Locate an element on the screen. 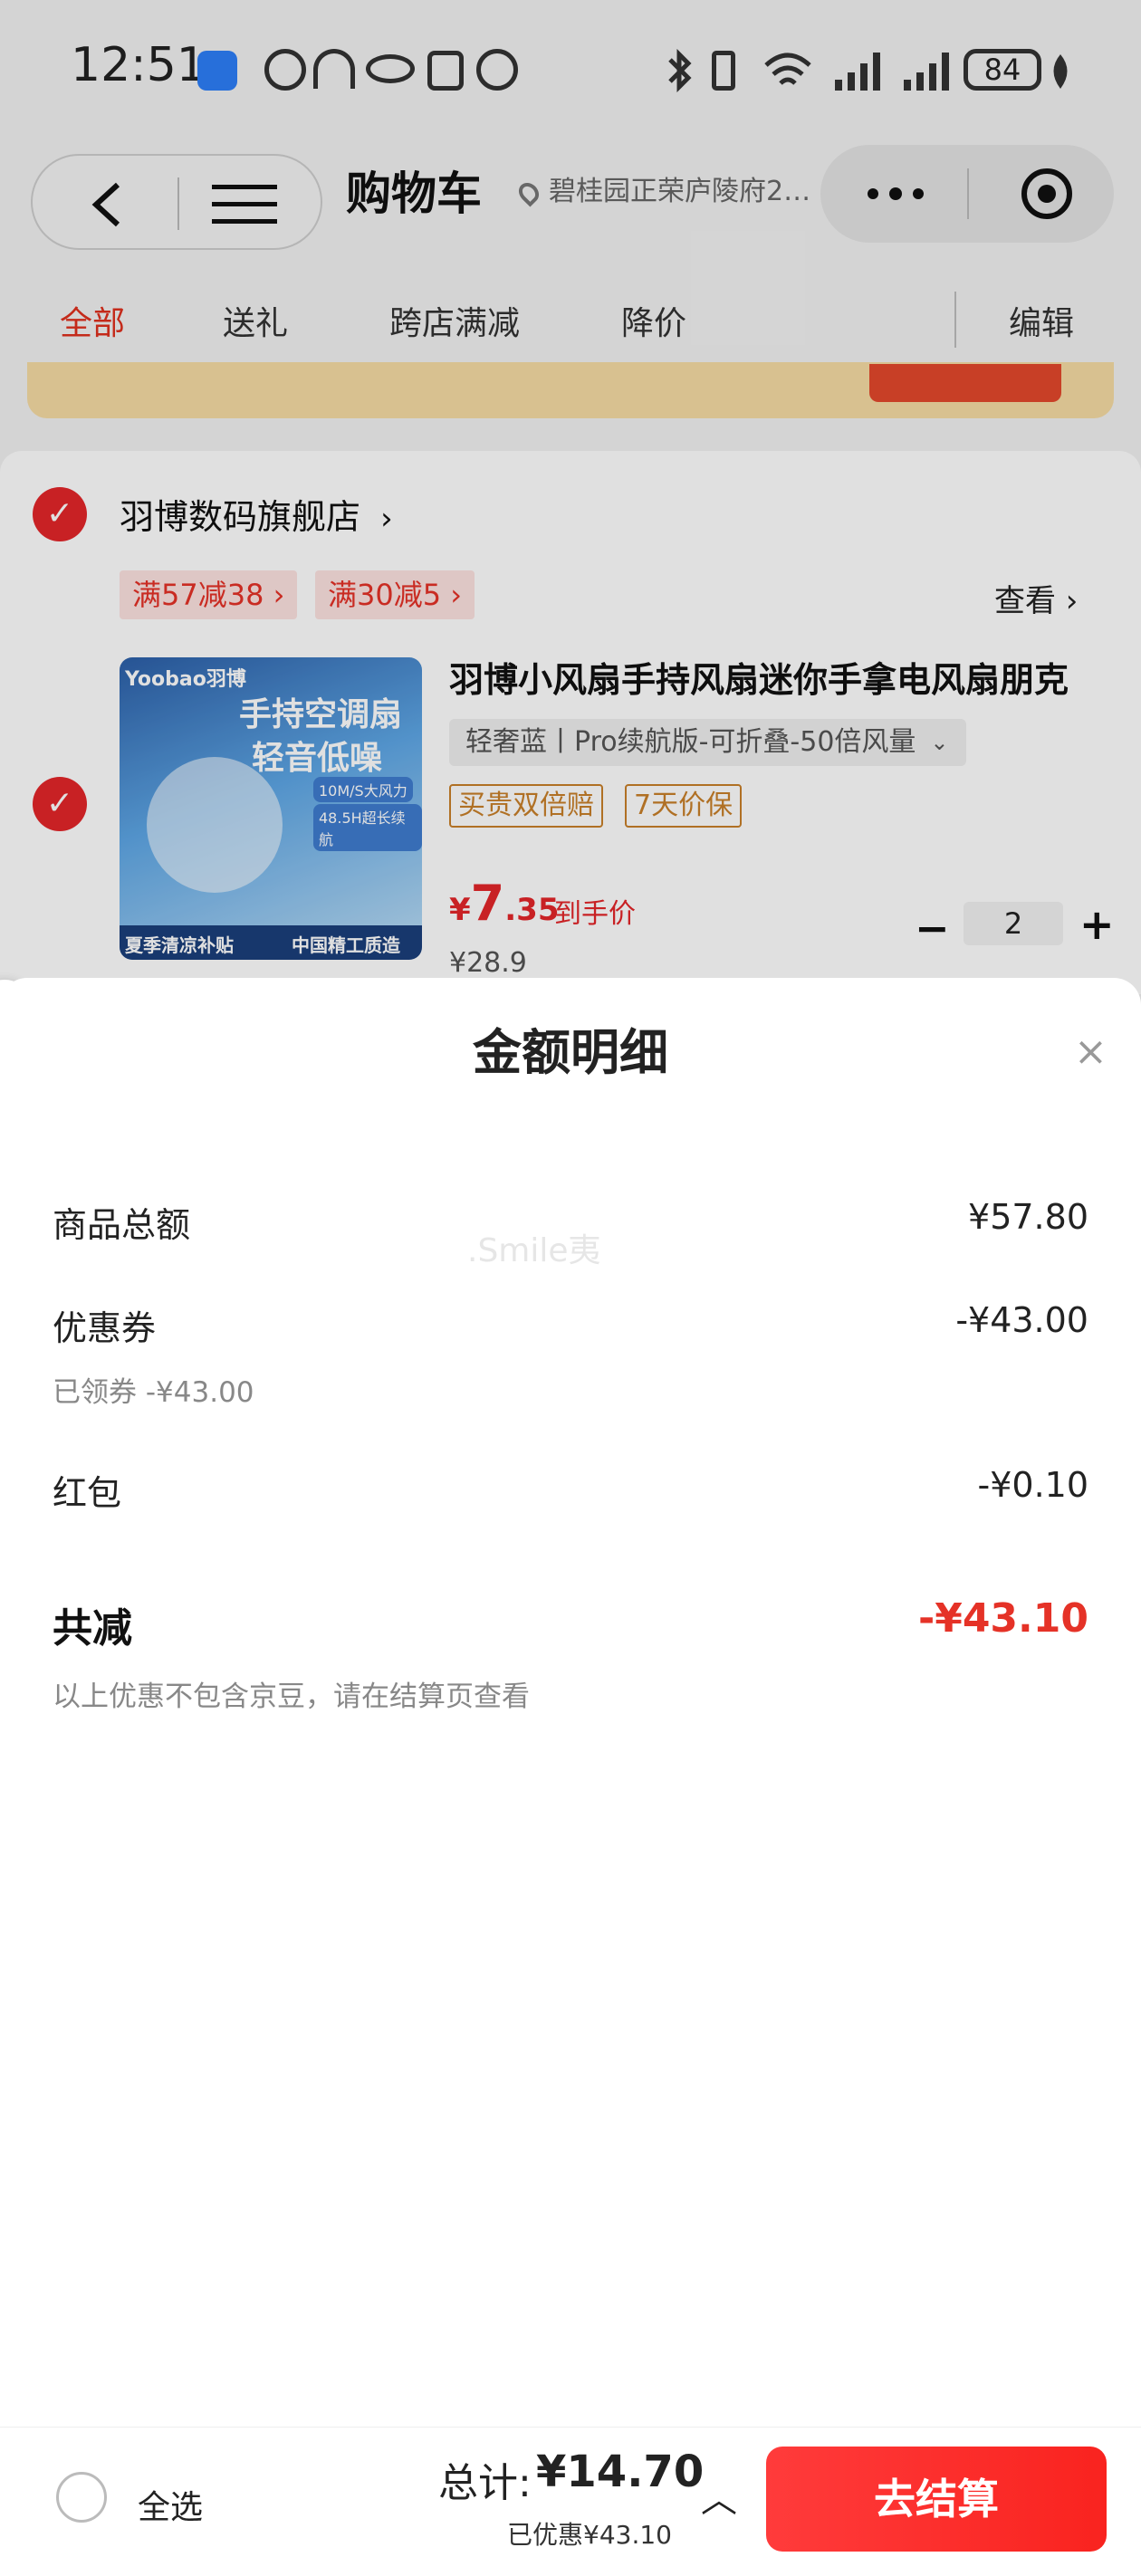 Image resolution: width=1141 pixels, height=2576 pixels. store-view-link: 查看 › is located at coordinates (1036, 598).